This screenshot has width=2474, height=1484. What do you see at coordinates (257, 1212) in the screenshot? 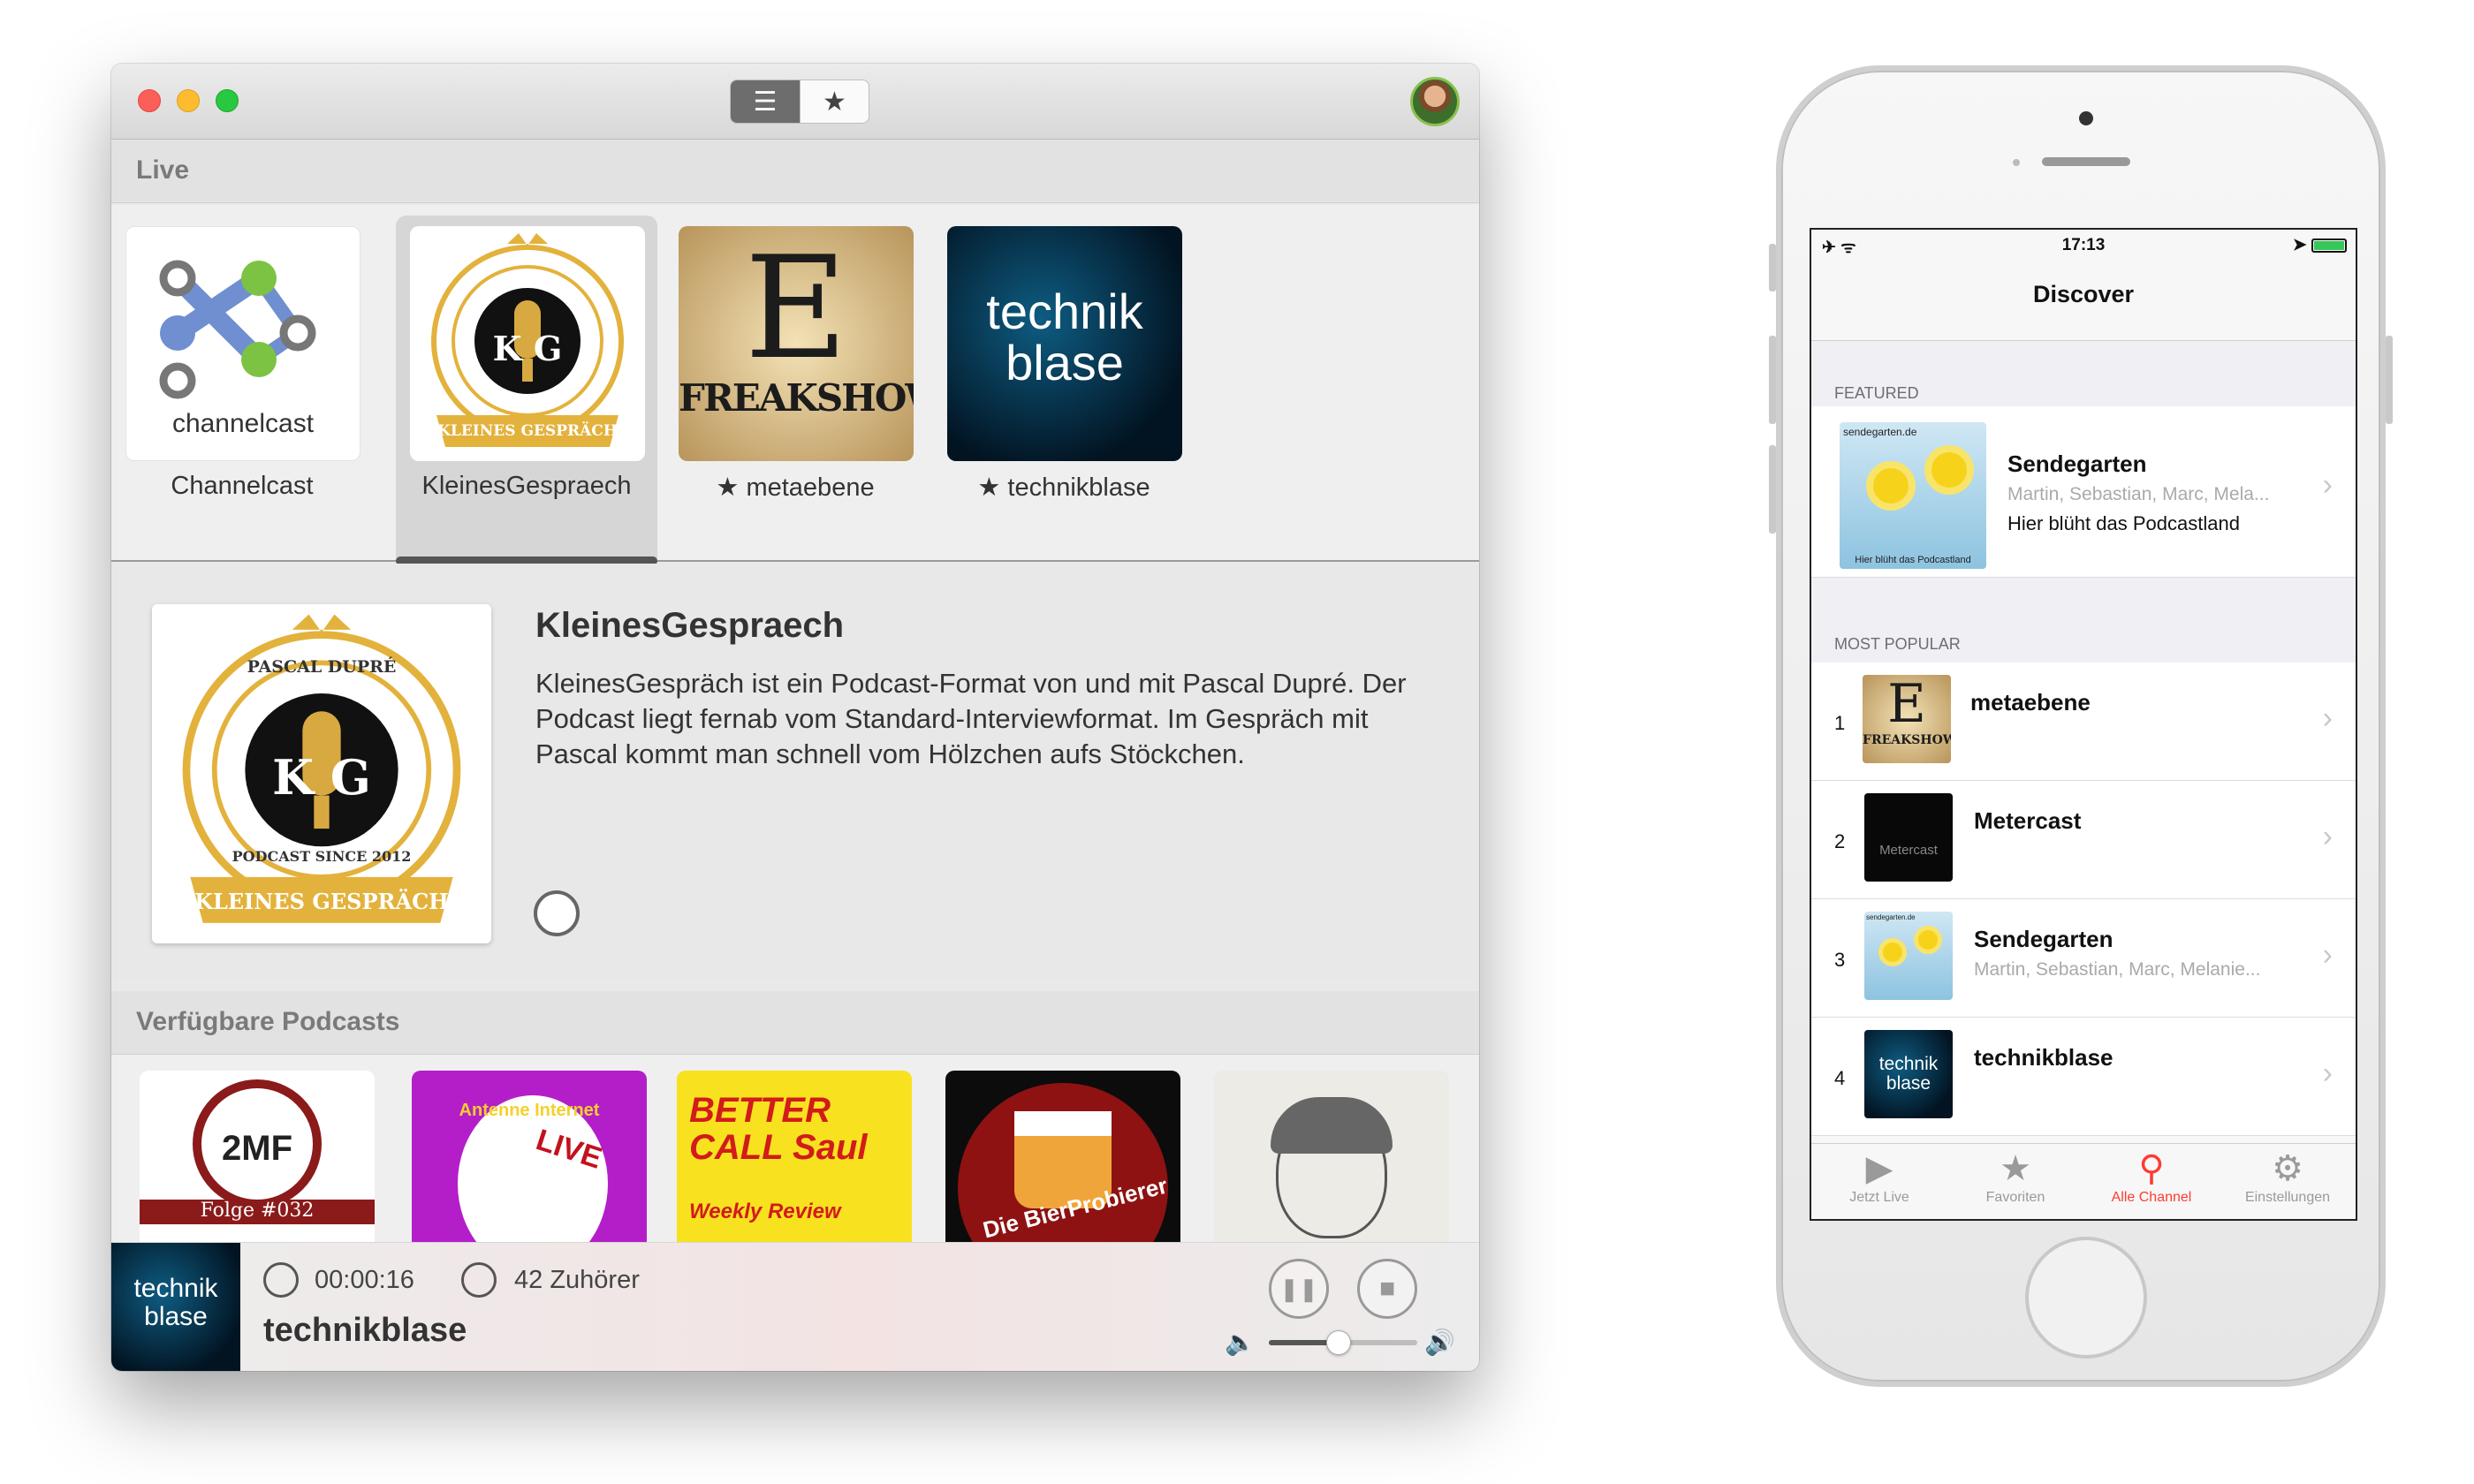
I see `2mf-episode-caption: Folge #032` at bounding box center [257, 1212].